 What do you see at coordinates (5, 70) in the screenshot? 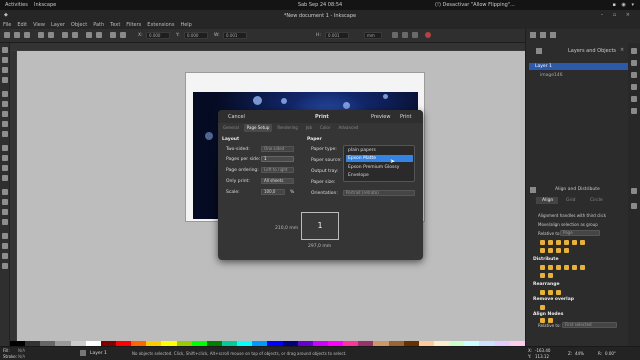
I see `zoom-tool-icon` at bounding box center [5, 70].